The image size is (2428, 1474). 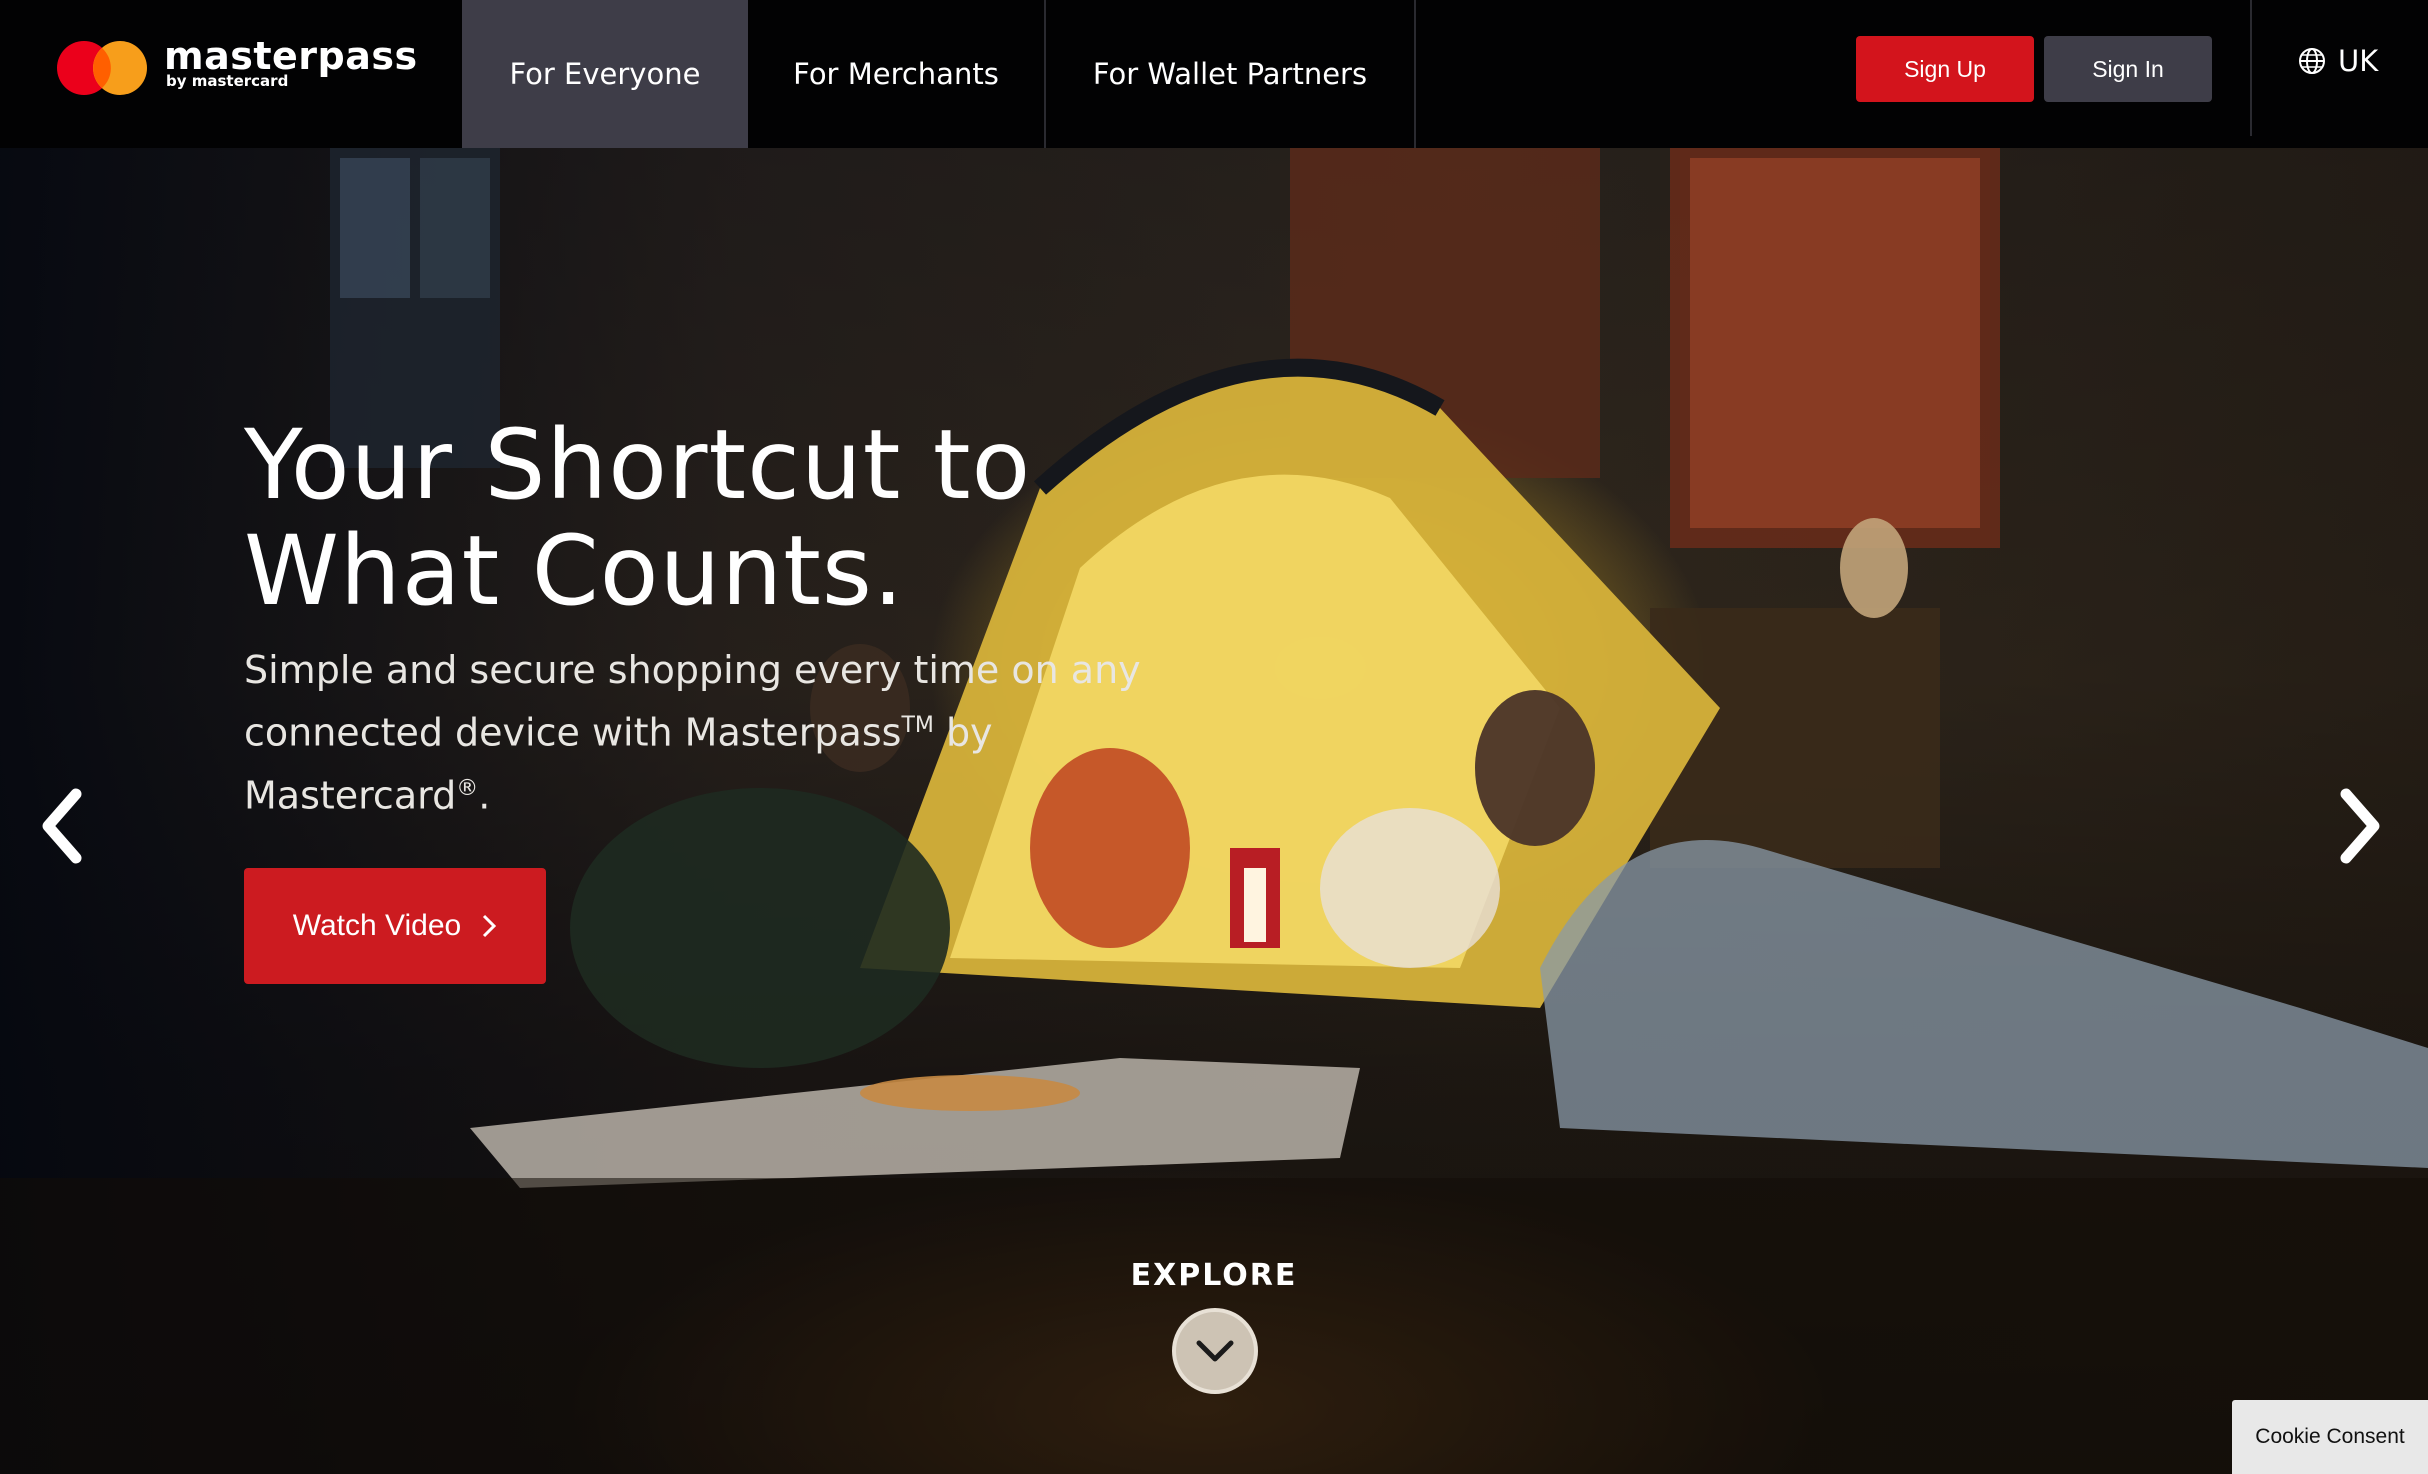 I want to click on chevron-right-icon, so click(x=2359, y=826).